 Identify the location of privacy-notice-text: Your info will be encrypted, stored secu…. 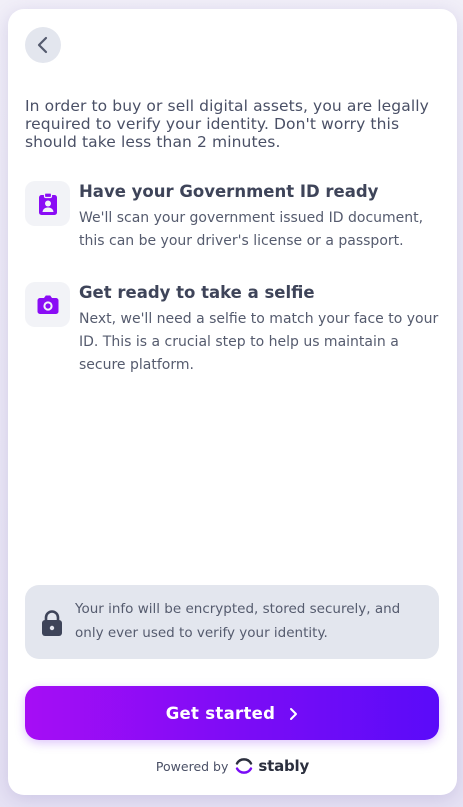
(238, 621).